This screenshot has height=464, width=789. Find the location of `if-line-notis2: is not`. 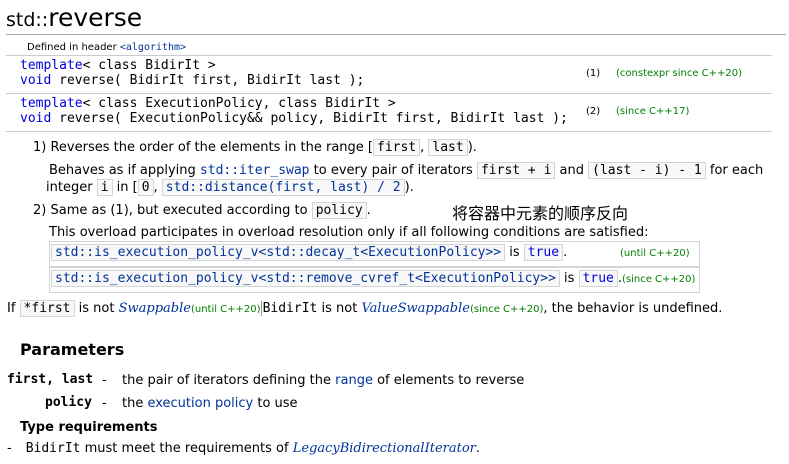

if-line-notis2: is not is located at coordinates (339, 308).